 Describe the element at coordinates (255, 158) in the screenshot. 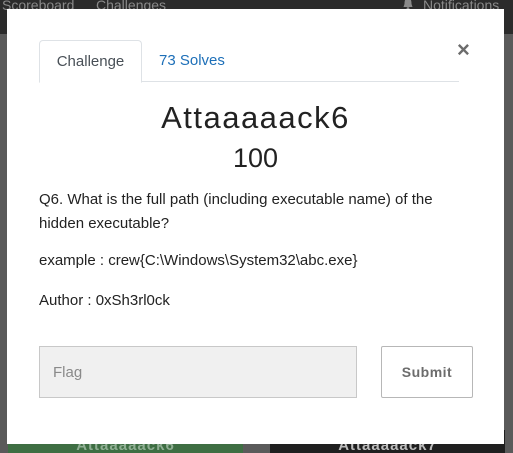

I see `challenge-points: 100` at that location.